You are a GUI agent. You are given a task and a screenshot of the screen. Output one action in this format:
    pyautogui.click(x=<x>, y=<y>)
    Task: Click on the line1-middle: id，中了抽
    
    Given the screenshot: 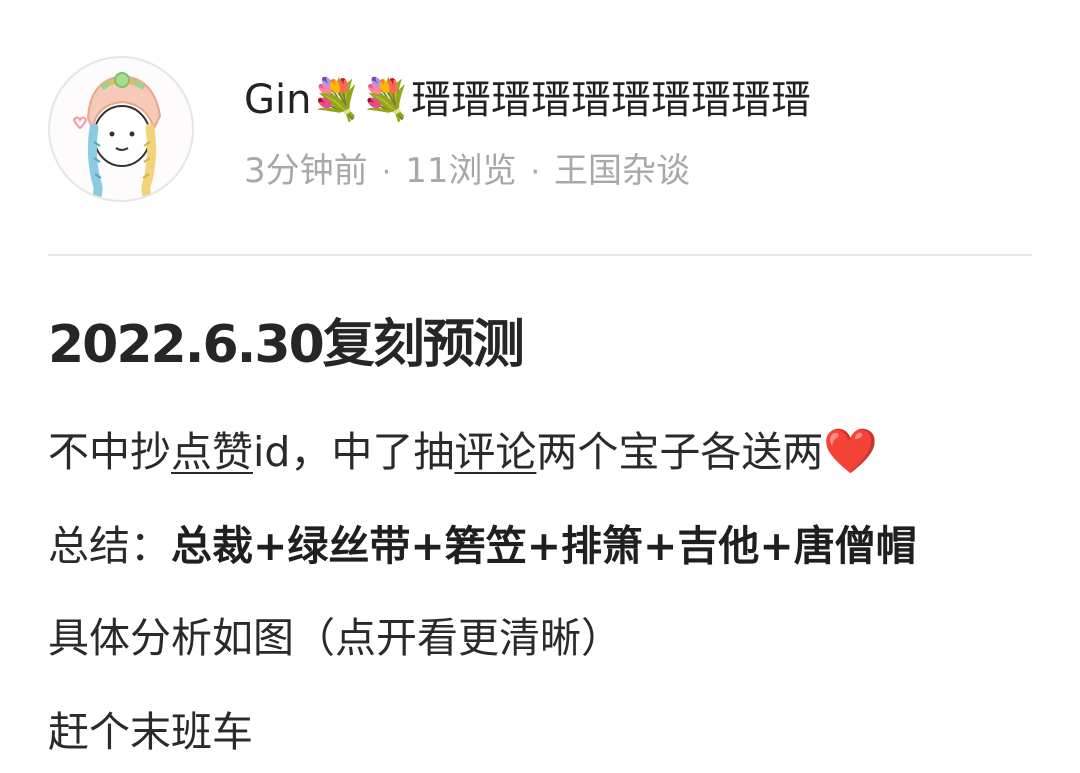 What is the action you would take?
    pyautogui.click(x=354, y=452)
    